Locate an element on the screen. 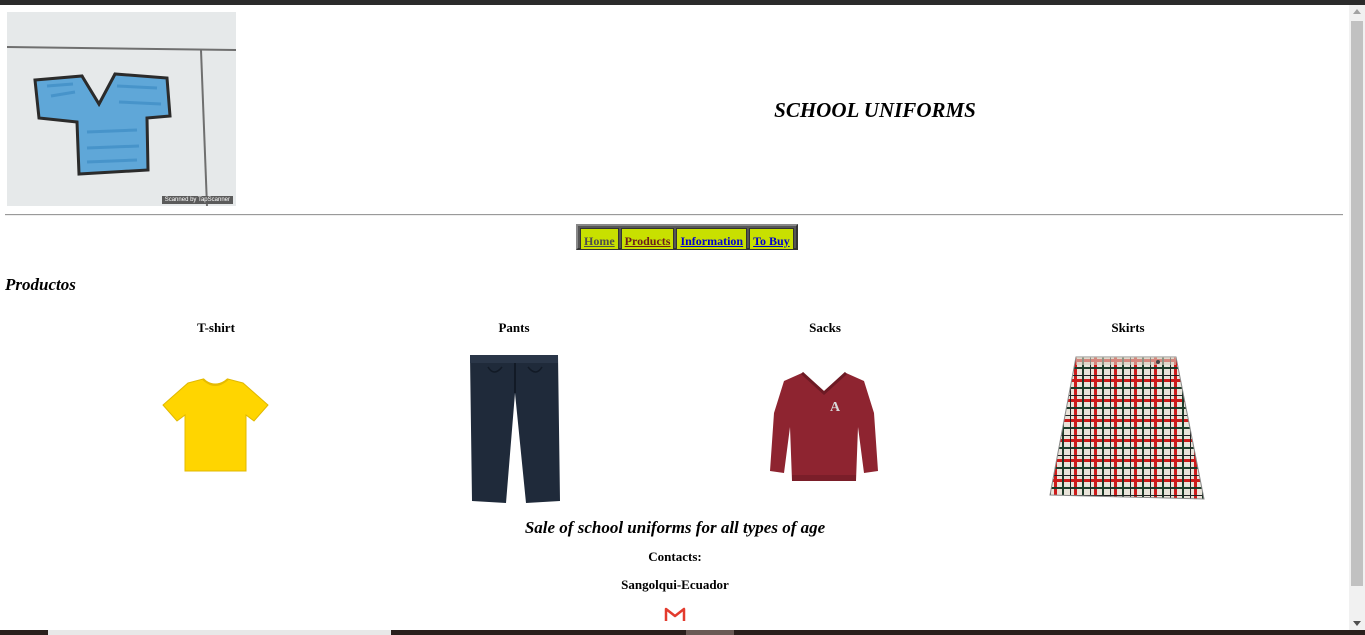 This screenshot has width=1365, height=635. scrollbar-thumb is located at coordinates (1357, 303).